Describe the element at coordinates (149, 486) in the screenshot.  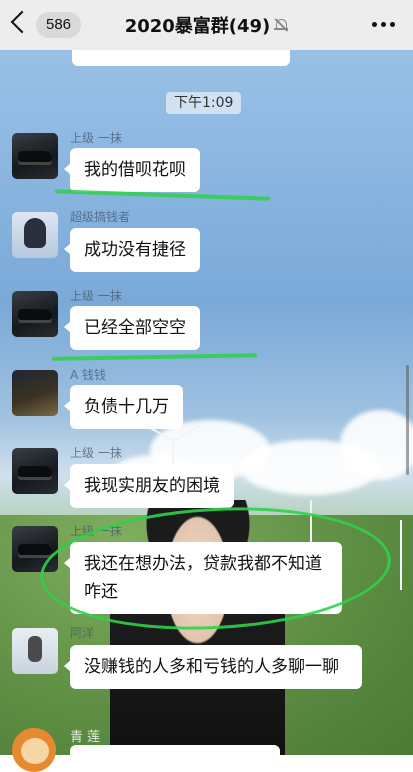
I see `message-bubble: 我现实朋友的困境` at that location.